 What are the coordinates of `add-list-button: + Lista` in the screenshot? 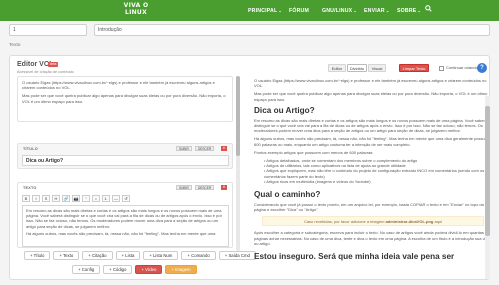 It's located at (128, 255).